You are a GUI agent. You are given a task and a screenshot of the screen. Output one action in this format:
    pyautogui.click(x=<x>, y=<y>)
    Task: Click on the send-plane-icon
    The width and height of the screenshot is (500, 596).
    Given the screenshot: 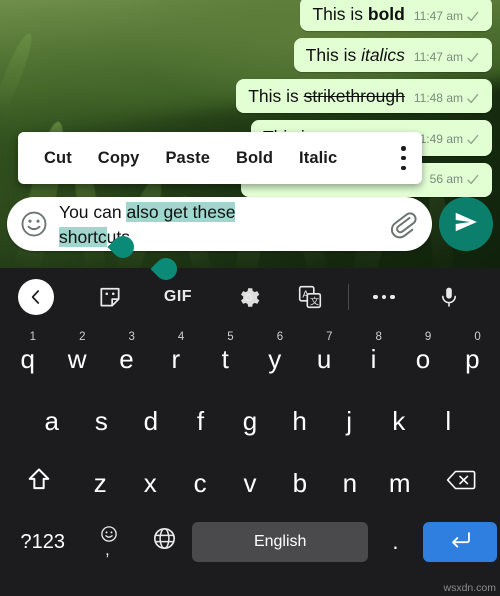 What is the action you would take?
    pyautogui.click(x=466, y=224)
    